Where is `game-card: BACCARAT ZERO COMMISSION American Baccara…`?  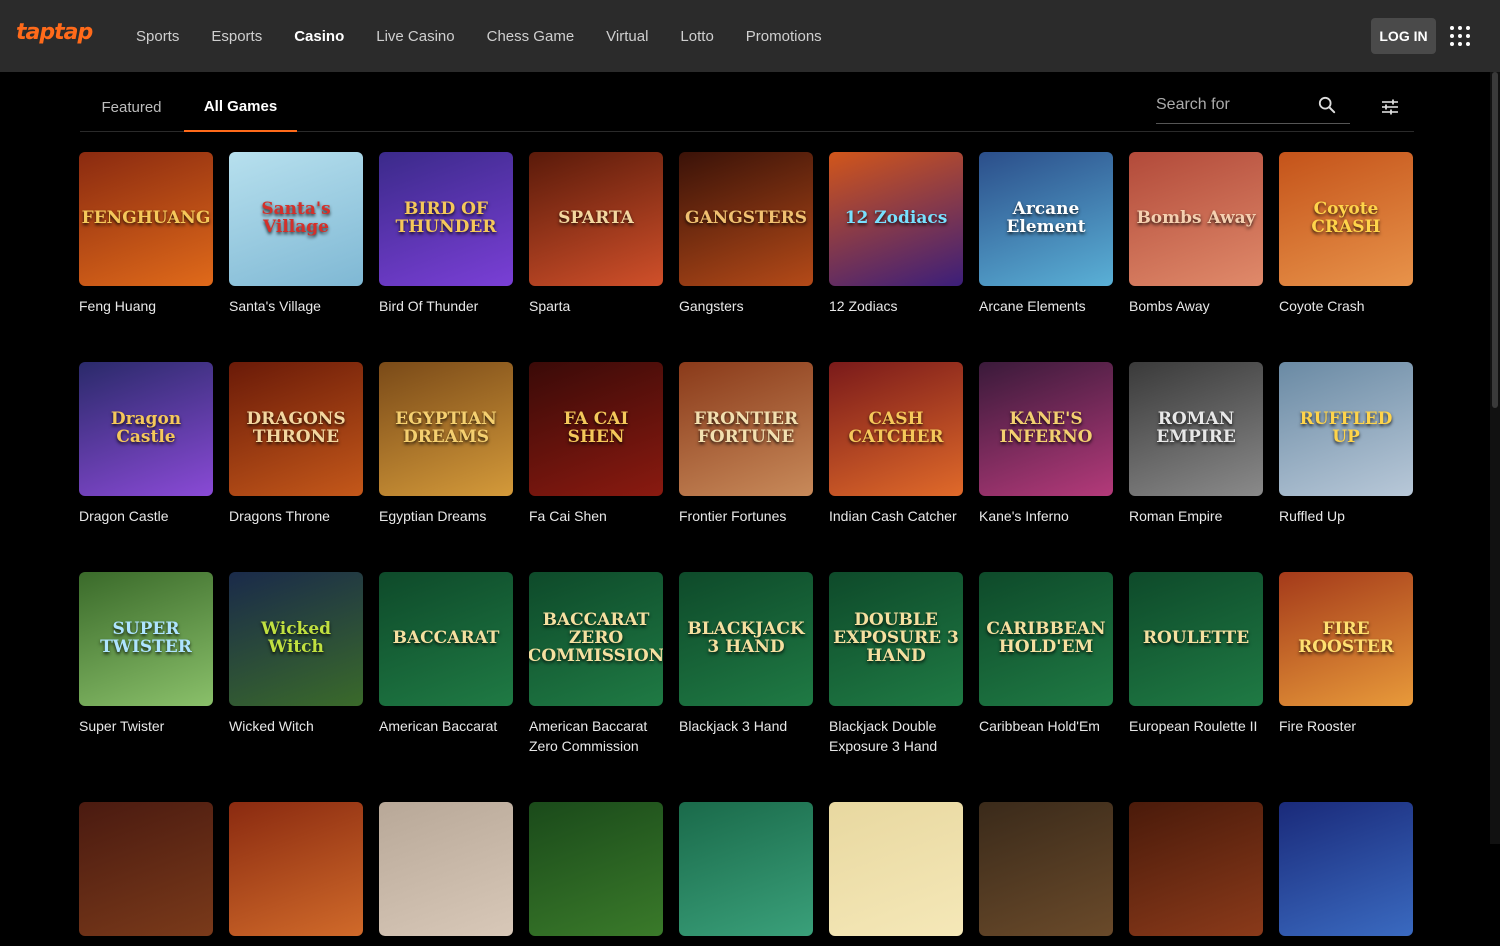
game-card: BACCARAT ZERO COMMISSION American Baccara… is located at coordinates (596, 664).